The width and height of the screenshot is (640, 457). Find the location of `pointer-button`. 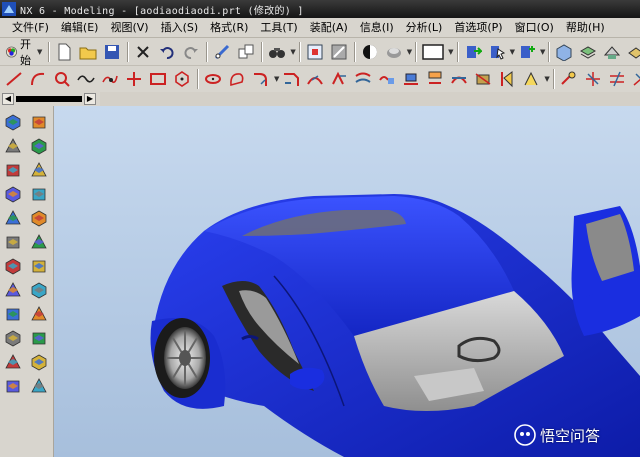

pointer-button is located at coordinates (497, 52).